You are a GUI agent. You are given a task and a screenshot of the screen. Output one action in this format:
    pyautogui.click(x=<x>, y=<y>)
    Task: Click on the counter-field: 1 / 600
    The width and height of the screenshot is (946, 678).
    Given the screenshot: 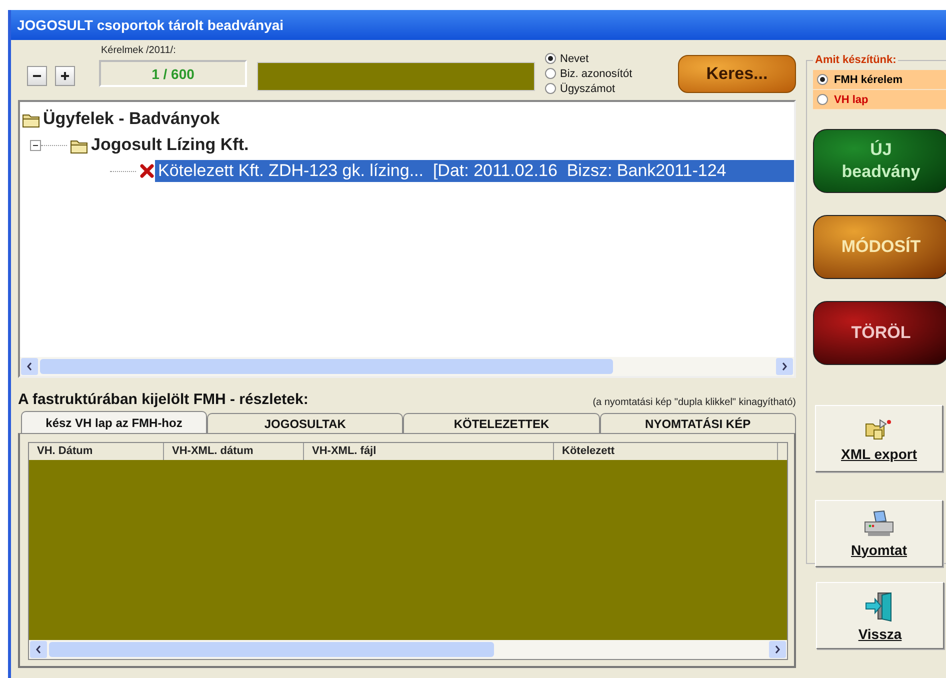 What is the action you would take?
    pyautogui.click(x=173, y=73)
    